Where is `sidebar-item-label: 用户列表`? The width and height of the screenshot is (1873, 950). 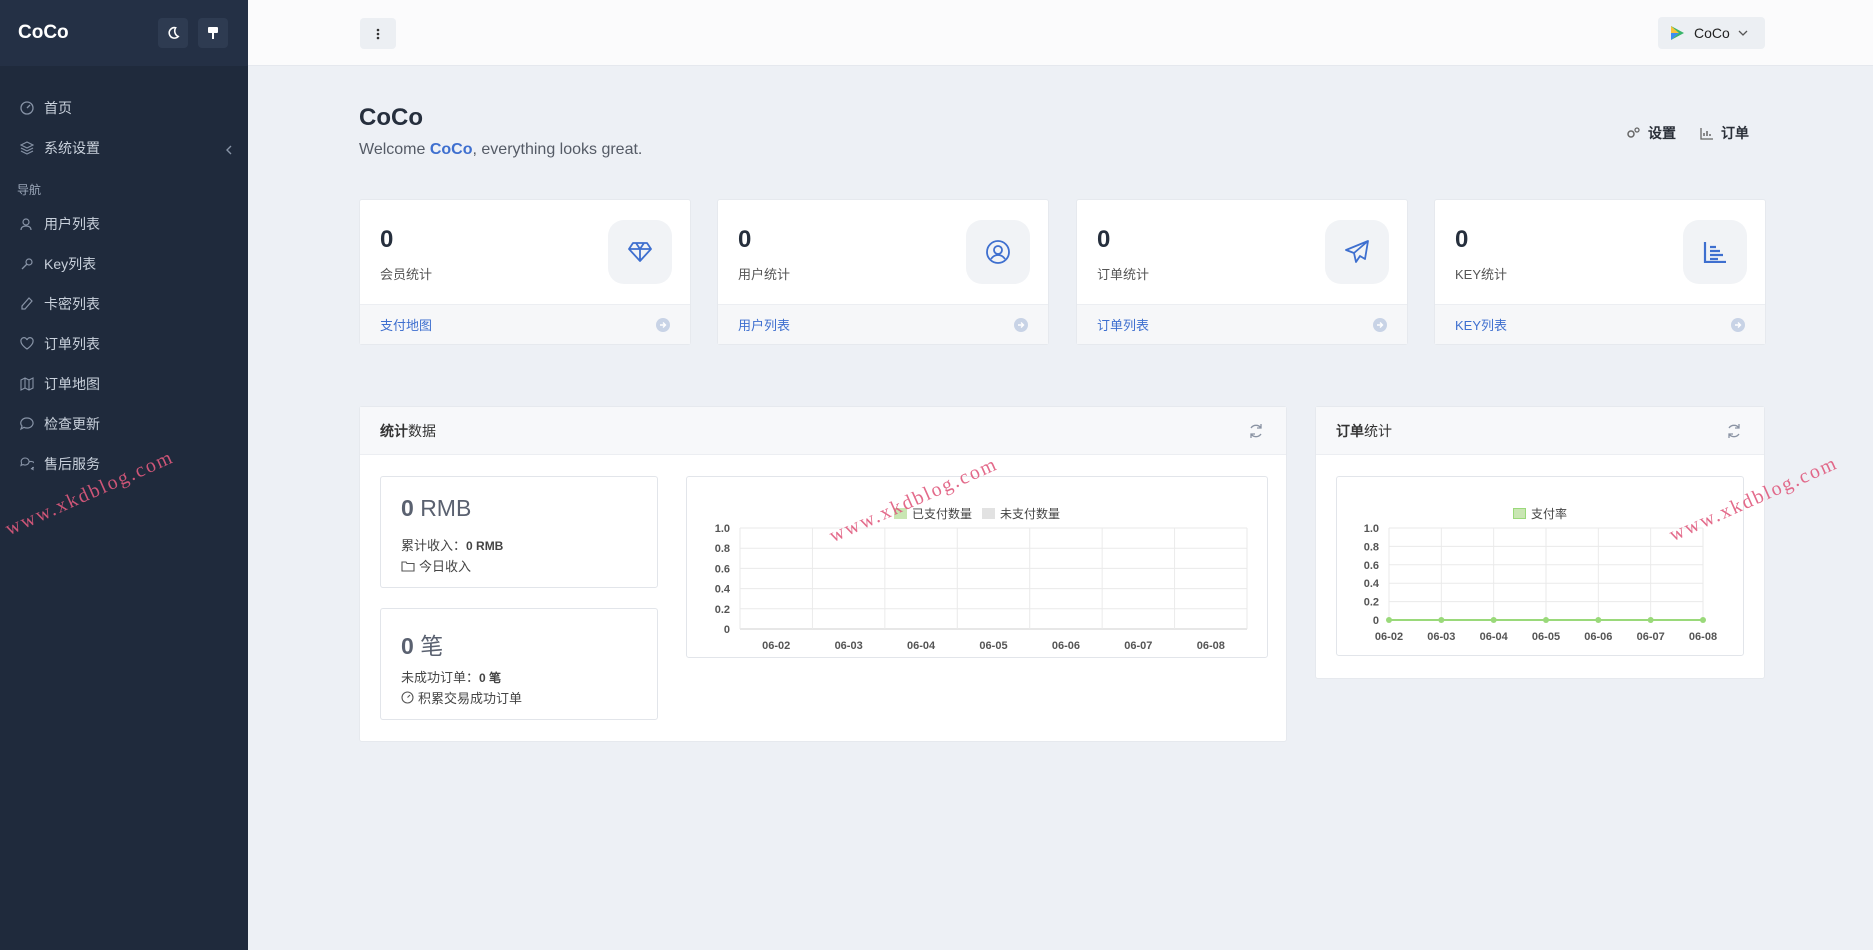
sidebar-item-label: 用户列表 is located at coordinates (72, 224).